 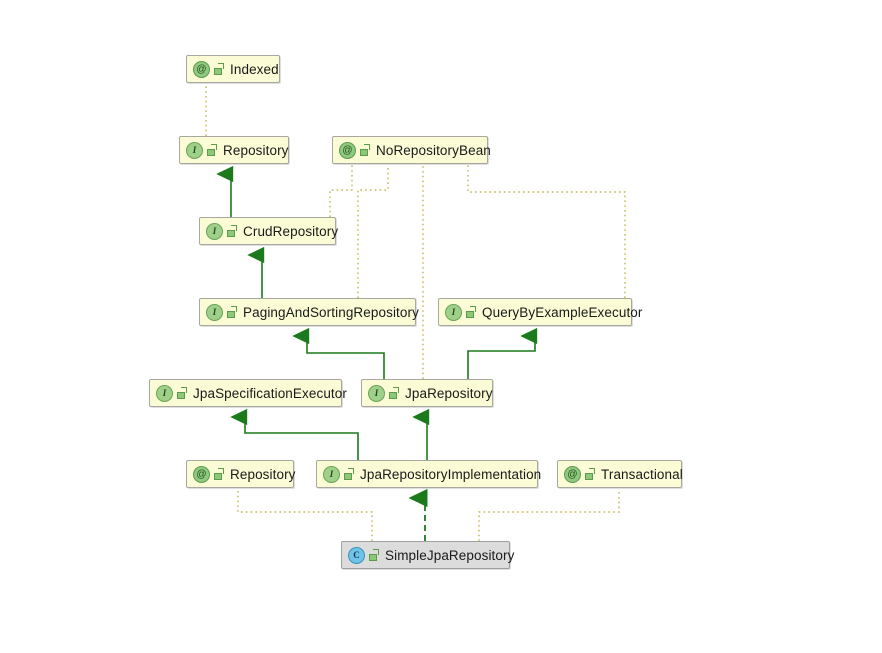 What do you see at coordinates (642, 474) in the screenshot?
I see `node-label: Transactional` at bounding box center [642, 474].